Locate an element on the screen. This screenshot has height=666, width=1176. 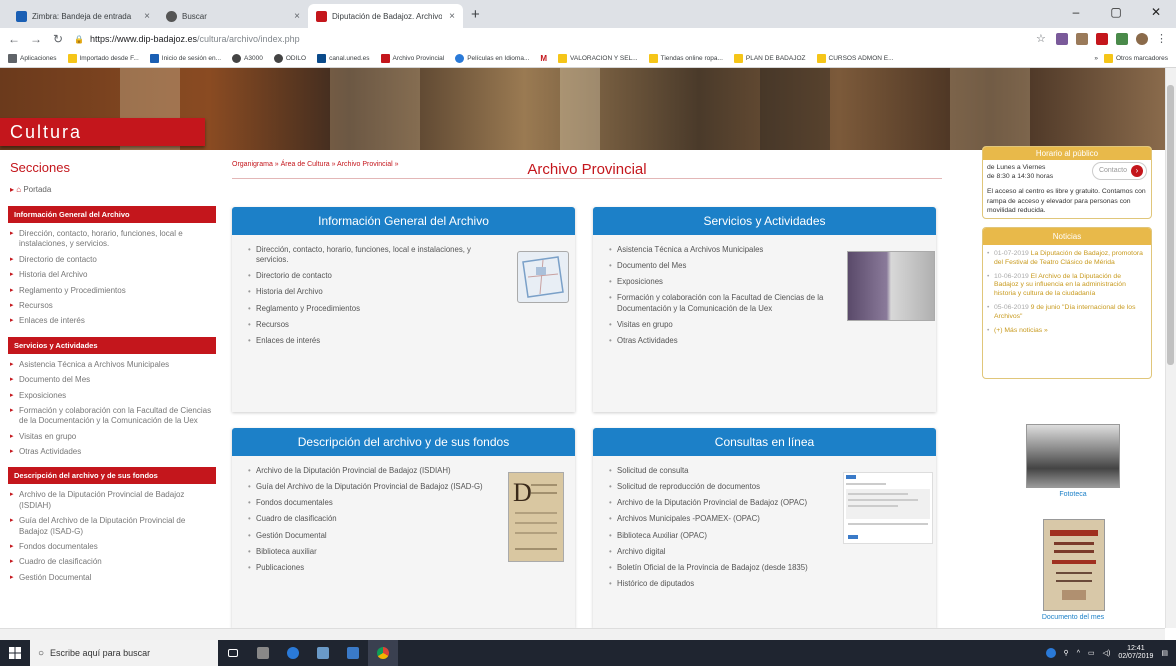
sidebar-item-portada: ▸ ⌂ Portada is located at coordinates (113, 189).